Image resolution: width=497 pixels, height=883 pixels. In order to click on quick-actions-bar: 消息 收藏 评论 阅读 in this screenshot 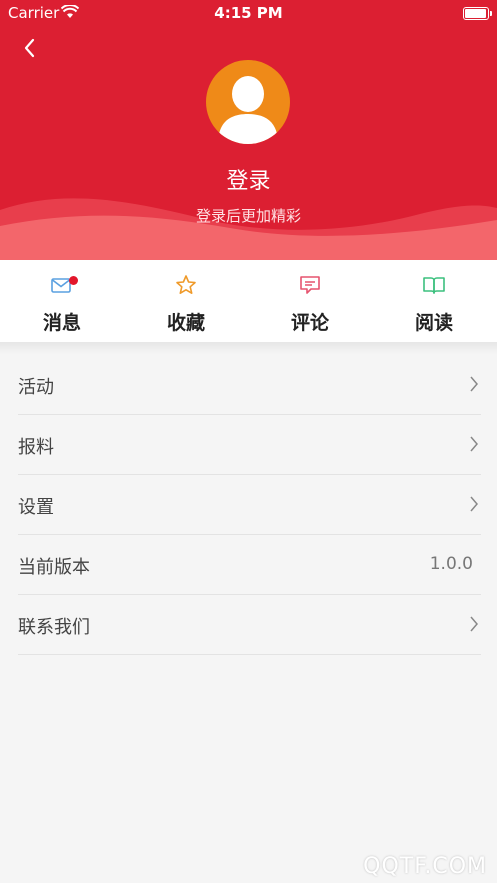, I will do `click(248, 301)`.